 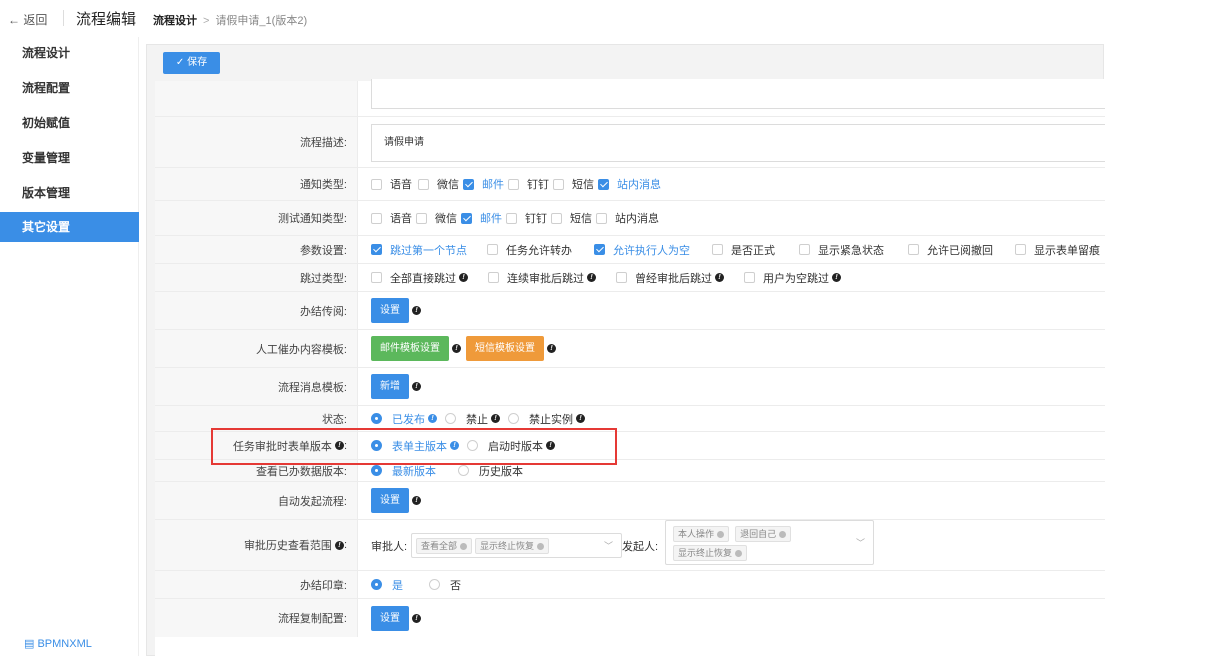 What do you see at coordinates (191, 63) in the screenshot?
I see `save-button: ✓ 保存` at bounding box center [191, 63].